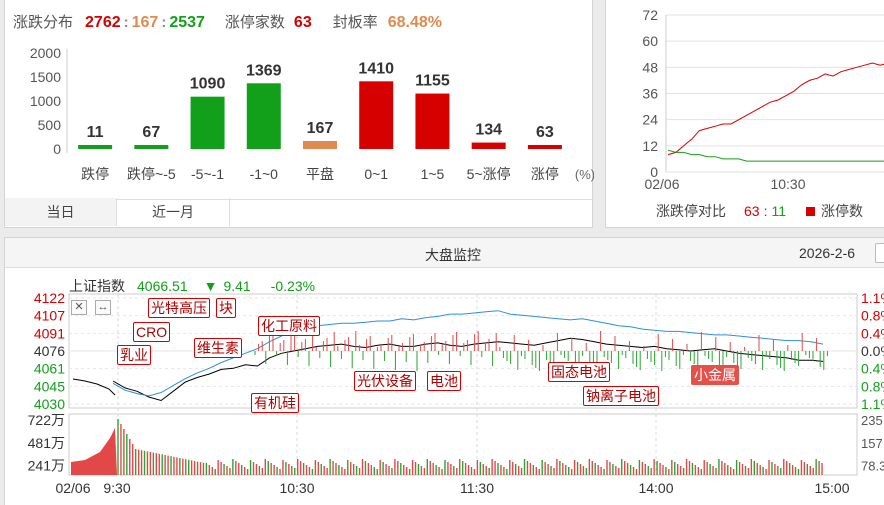 This screenshot has width=884, height=505. Describe the element at coordinates (134, 355) in the screenshot. I see `event-tag: 乳业` at that location.